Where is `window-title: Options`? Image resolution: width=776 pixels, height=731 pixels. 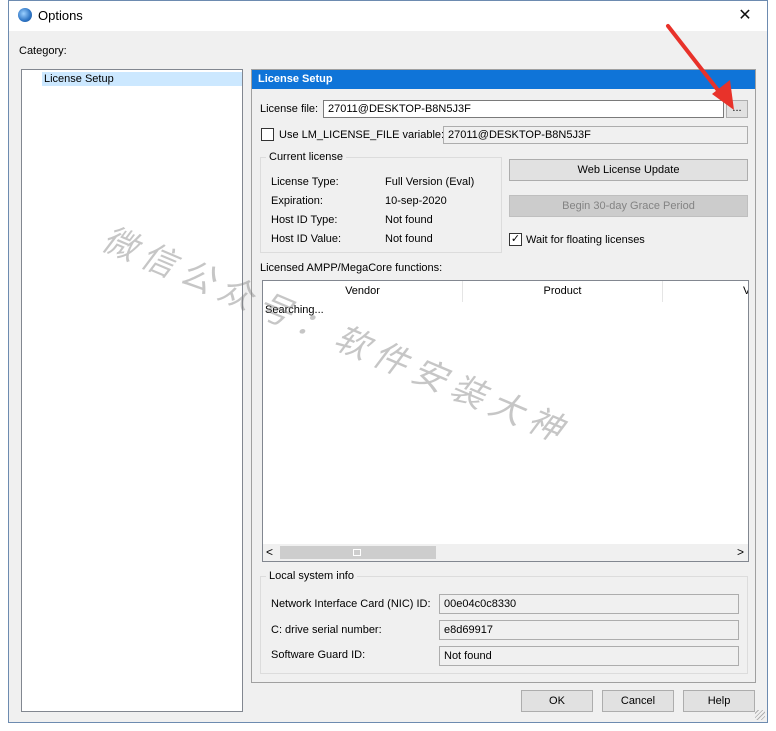
window-title: Options is located at coordinates (60, 15).